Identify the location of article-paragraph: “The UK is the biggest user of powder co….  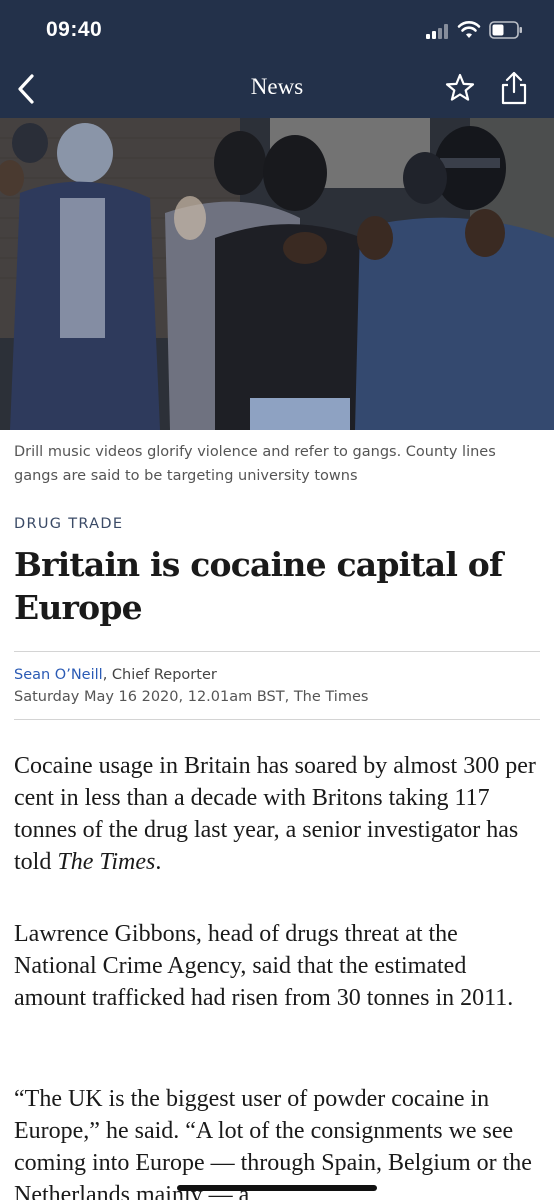
(273, 1143).